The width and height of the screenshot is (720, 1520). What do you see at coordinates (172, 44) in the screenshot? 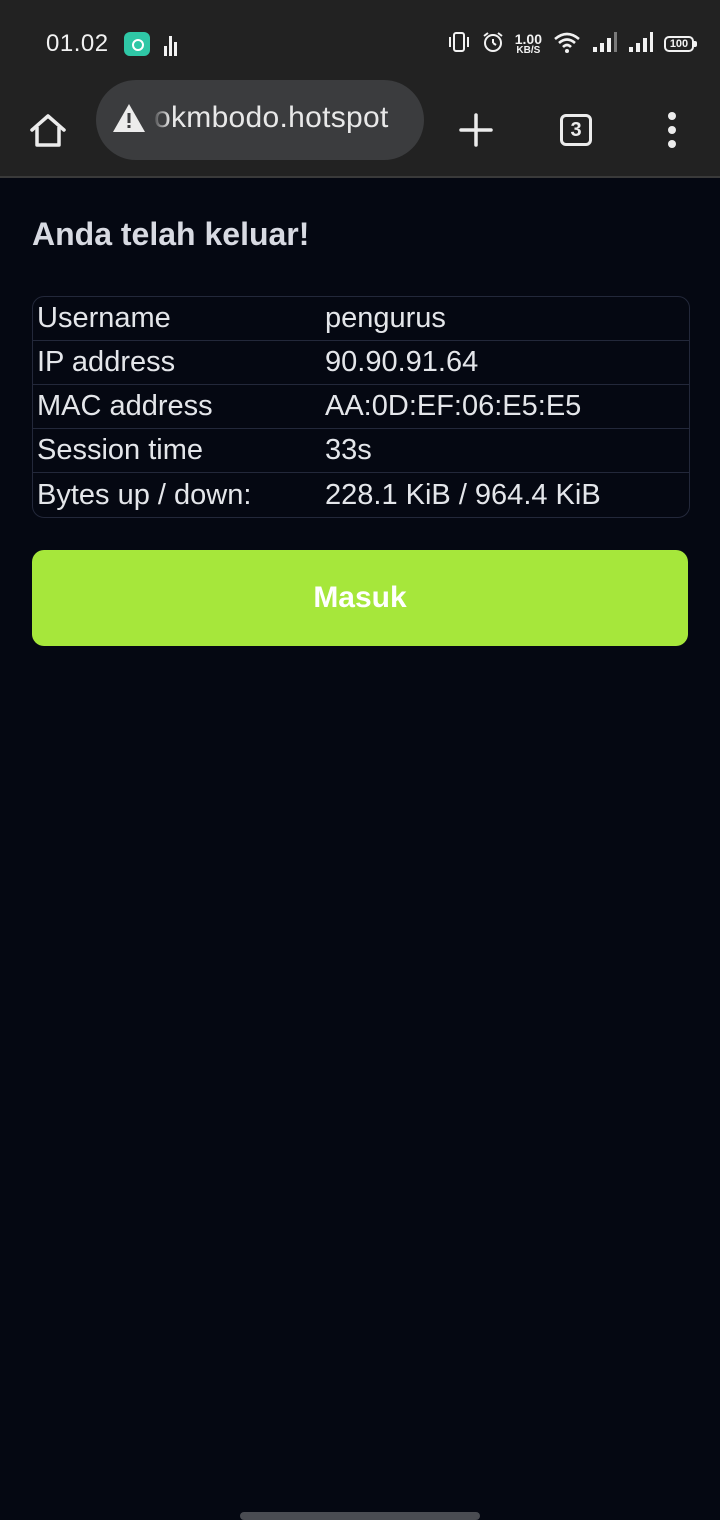
I see `signal-bars-icon` at bounding box center [172, 44].